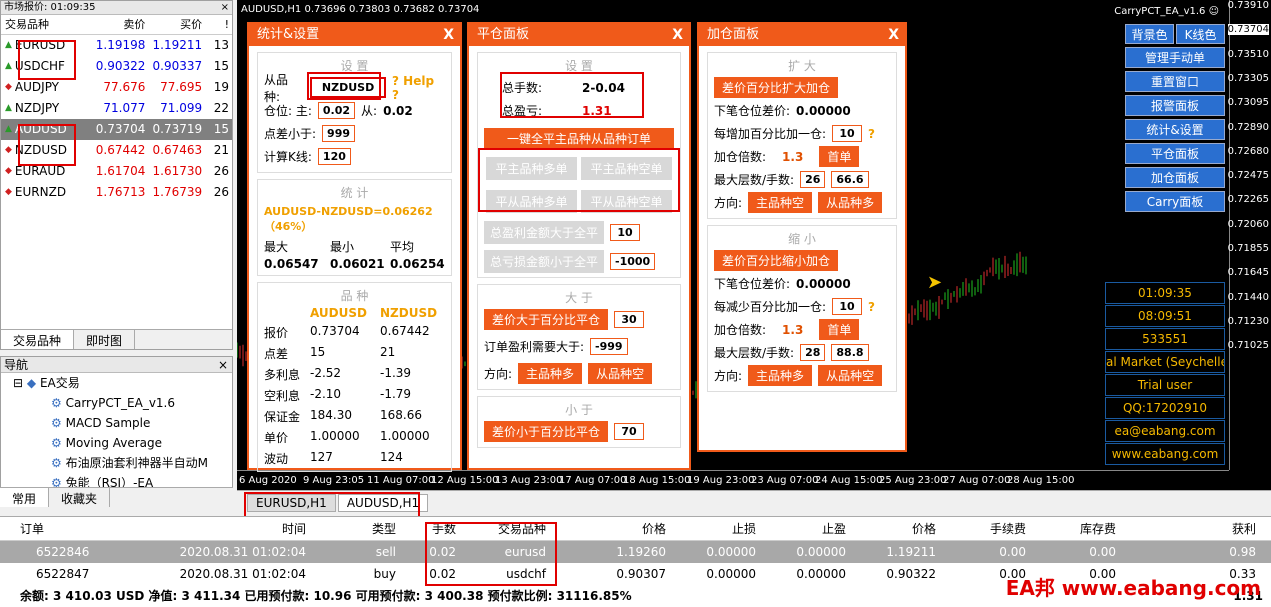  What do you see at coordinates (544, 232) in the screenshot?
I see `profit-close-button: 总盈利金额大于全平` at bounding box center [544, 232].